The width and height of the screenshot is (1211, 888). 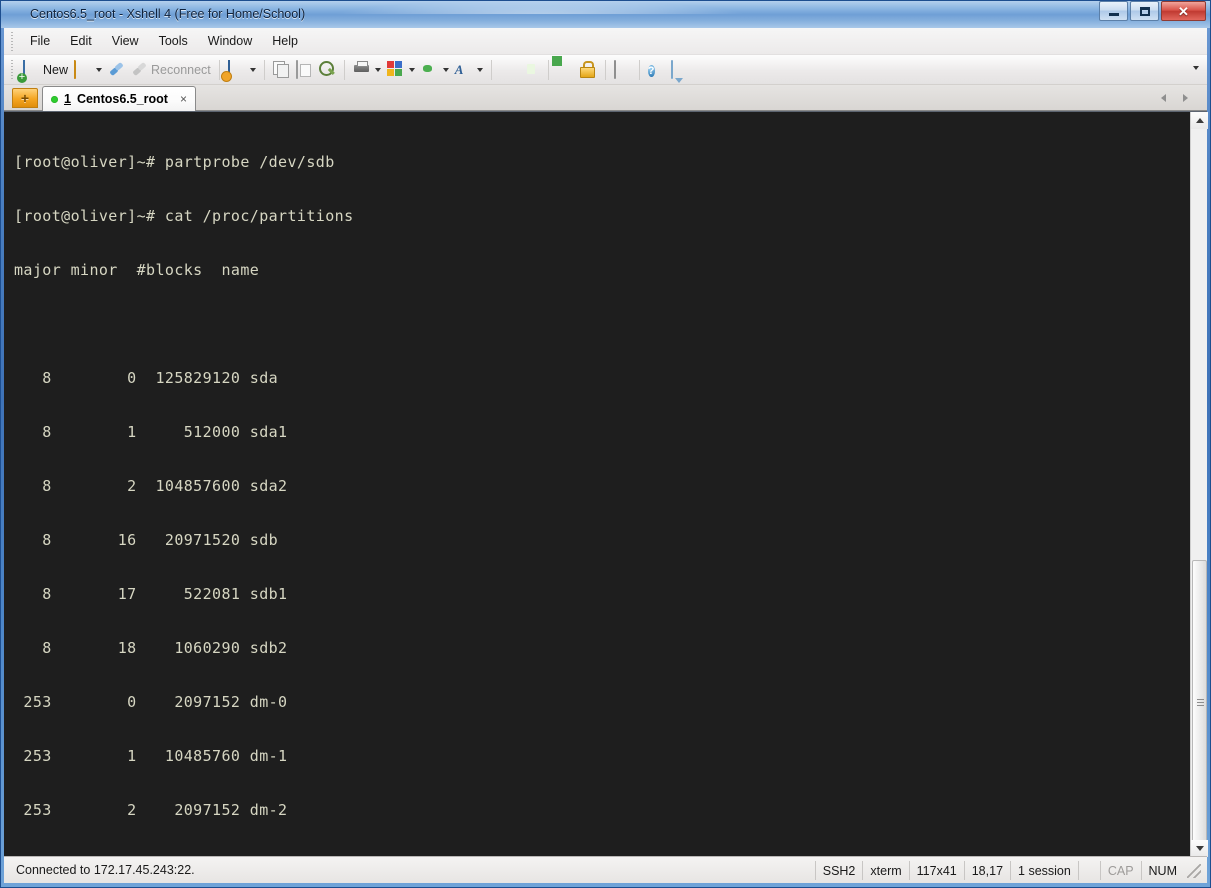 I want to click on chevron-right-icon, so click(x=1185, y=98).